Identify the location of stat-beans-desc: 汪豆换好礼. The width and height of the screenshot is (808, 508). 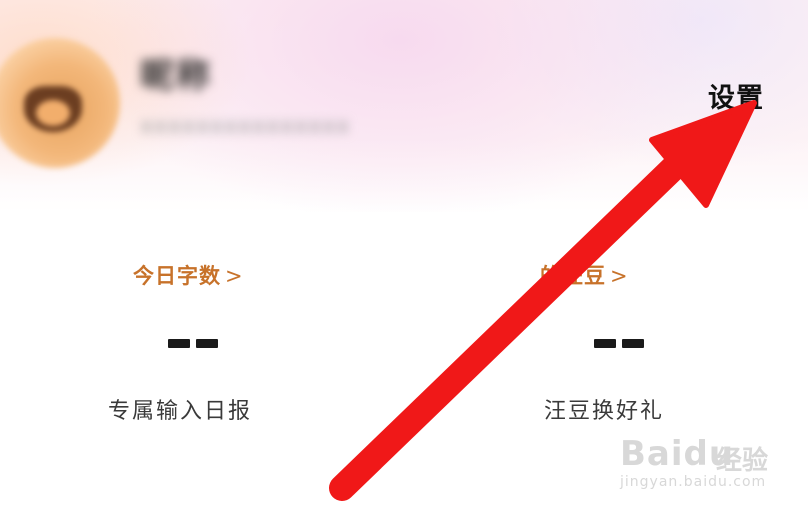
(604, 409).